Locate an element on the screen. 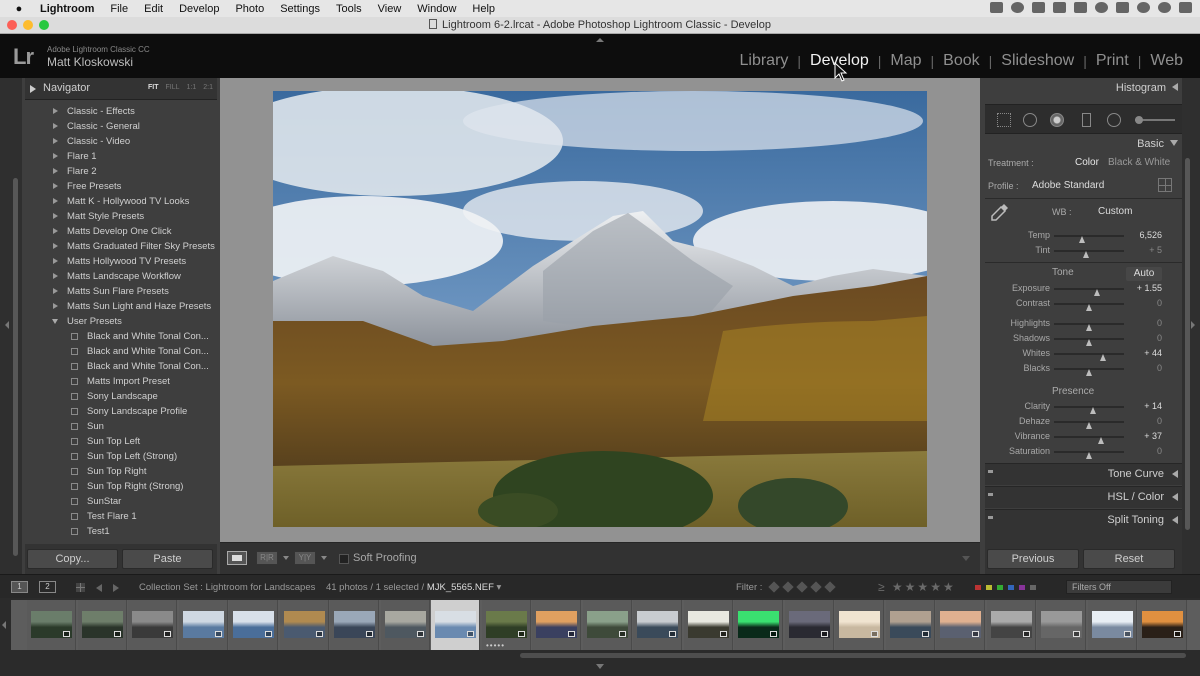  slider-exposure: Exposure + 1.55 is located at coordinates (1083, 289).